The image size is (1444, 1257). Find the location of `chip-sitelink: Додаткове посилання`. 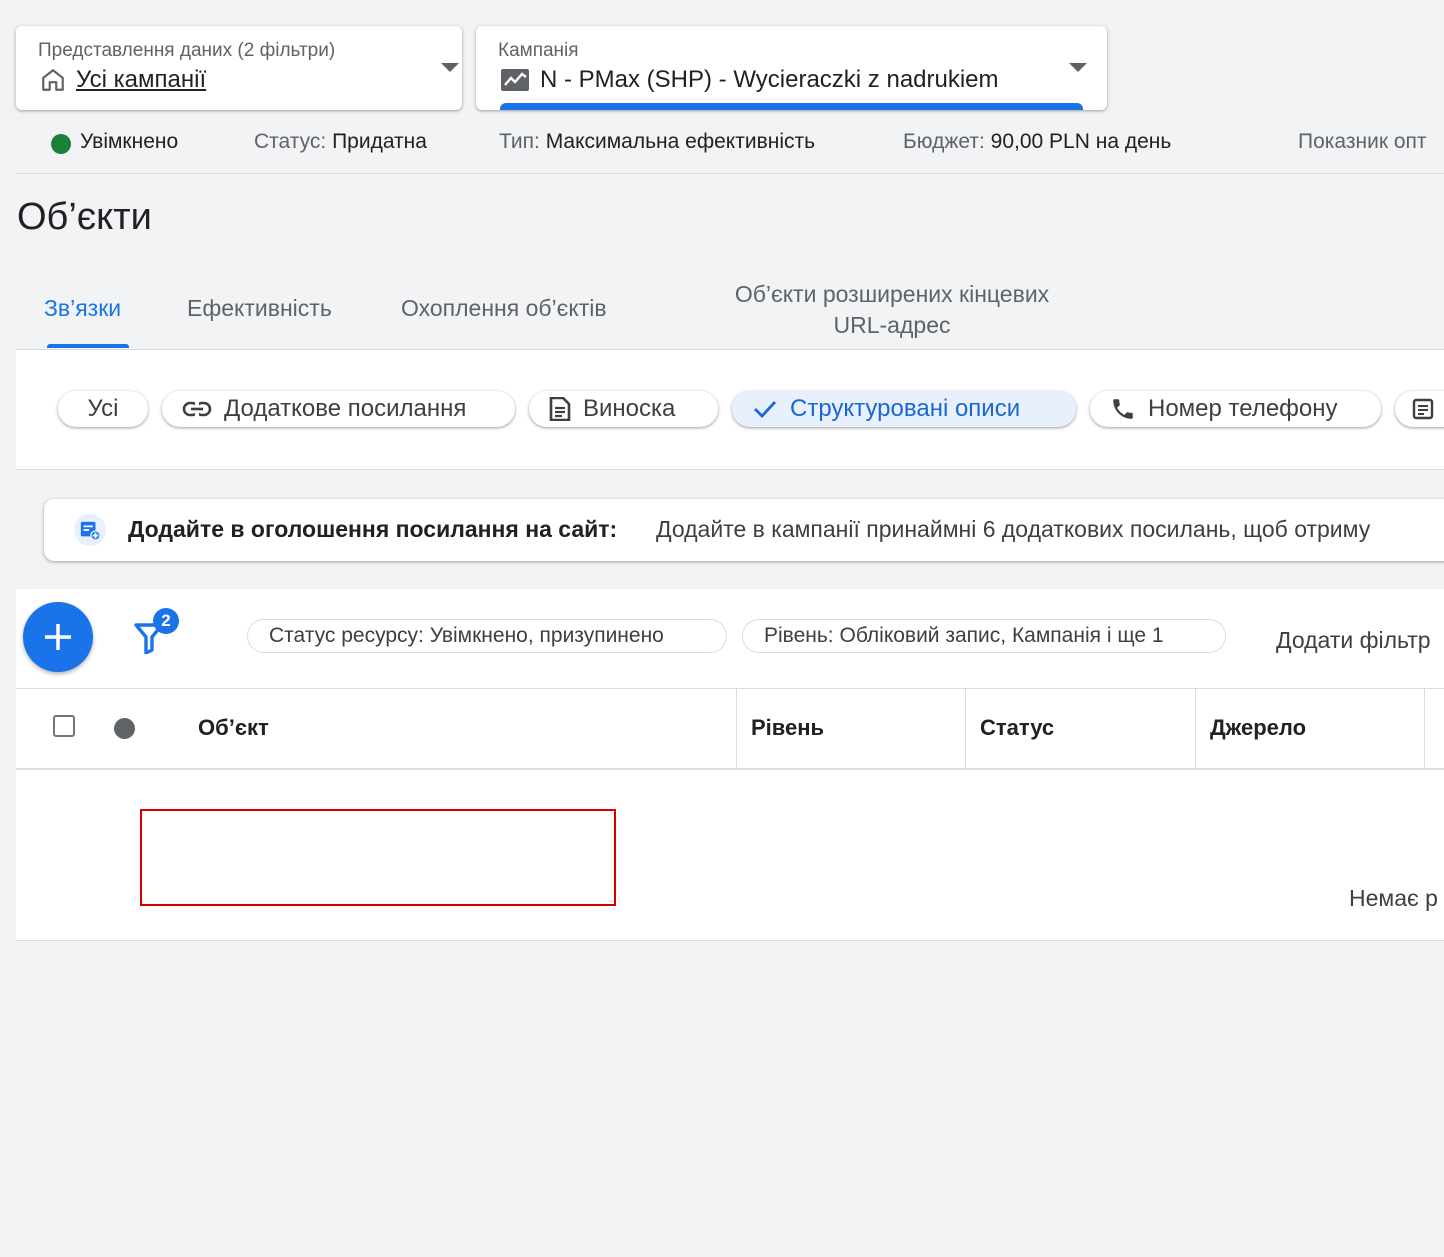

chip-sitelink: Додаткове посилання is located at coordinates (338, 409).